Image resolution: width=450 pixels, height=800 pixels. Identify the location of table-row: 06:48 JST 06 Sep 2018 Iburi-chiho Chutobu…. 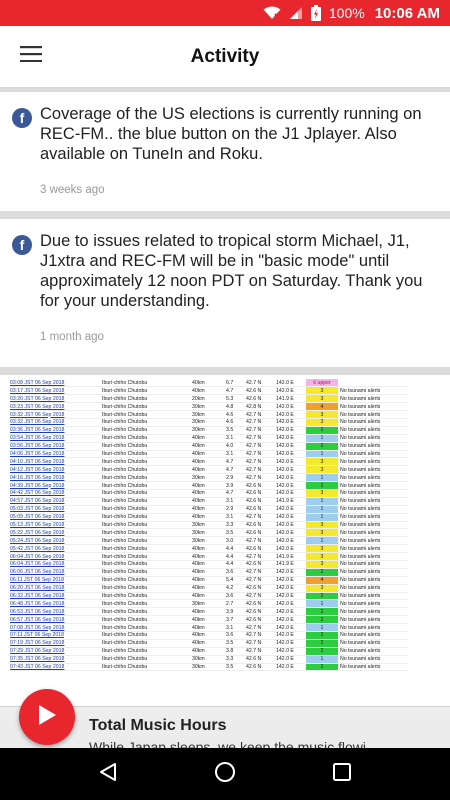
(208, 604).